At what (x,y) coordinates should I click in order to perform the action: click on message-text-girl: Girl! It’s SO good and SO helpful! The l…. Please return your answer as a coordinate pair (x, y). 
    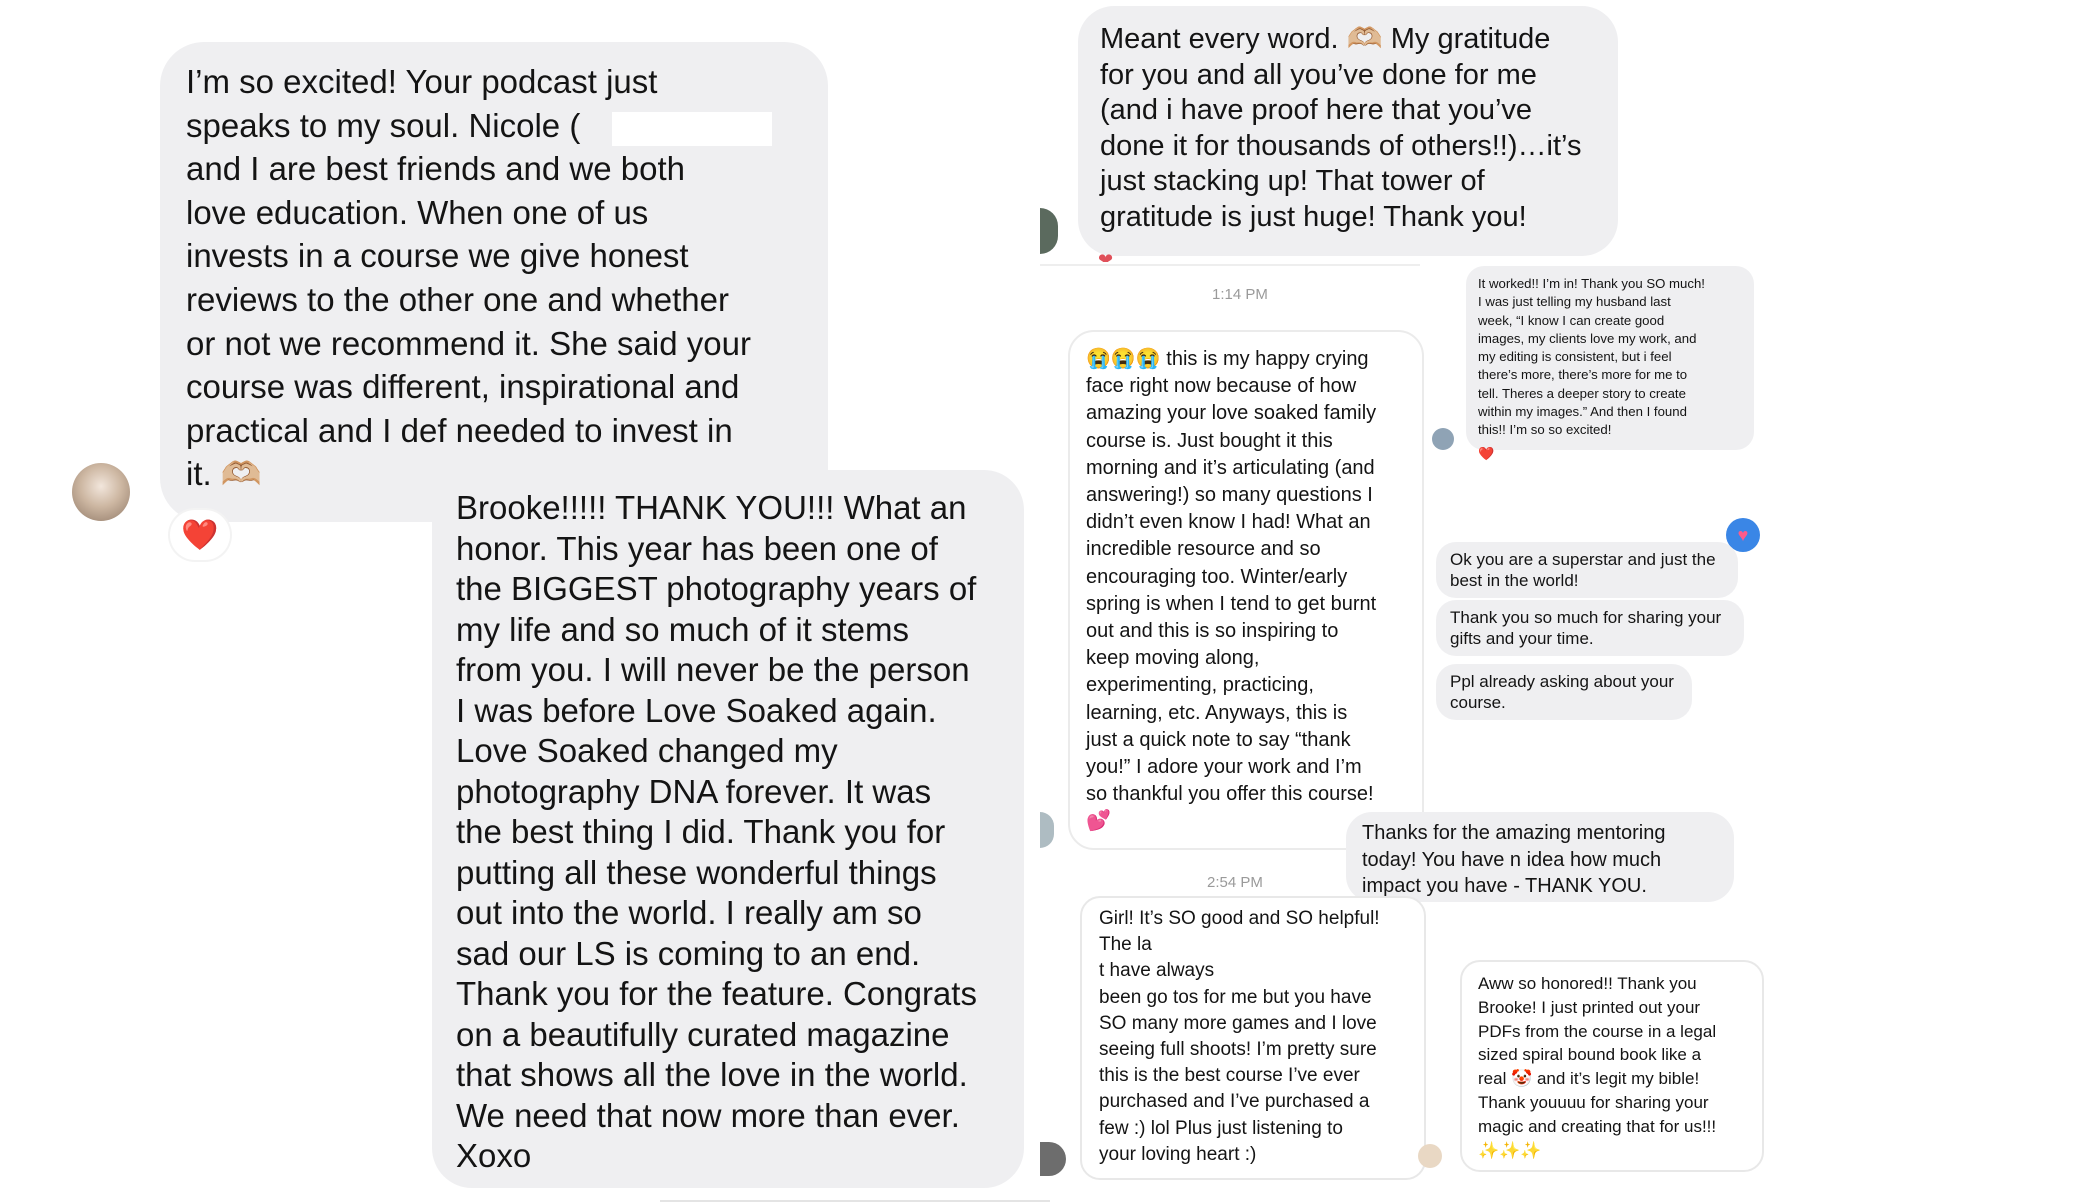
    Looking at the image, I should click on (1239, 1036).